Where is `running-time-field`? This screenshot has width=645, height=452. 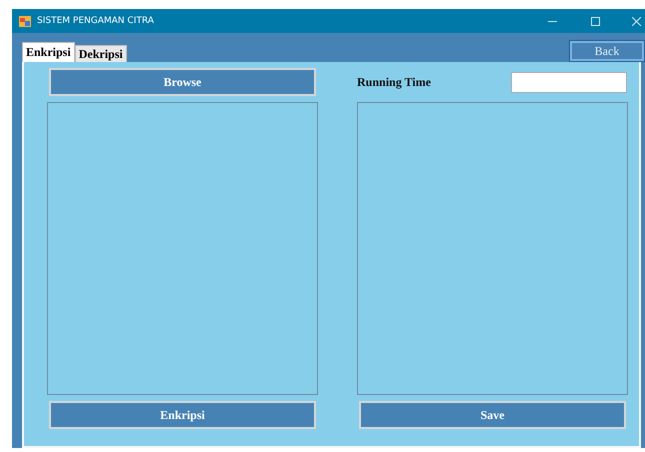 running-time-field is located at coordinates (569, 82).